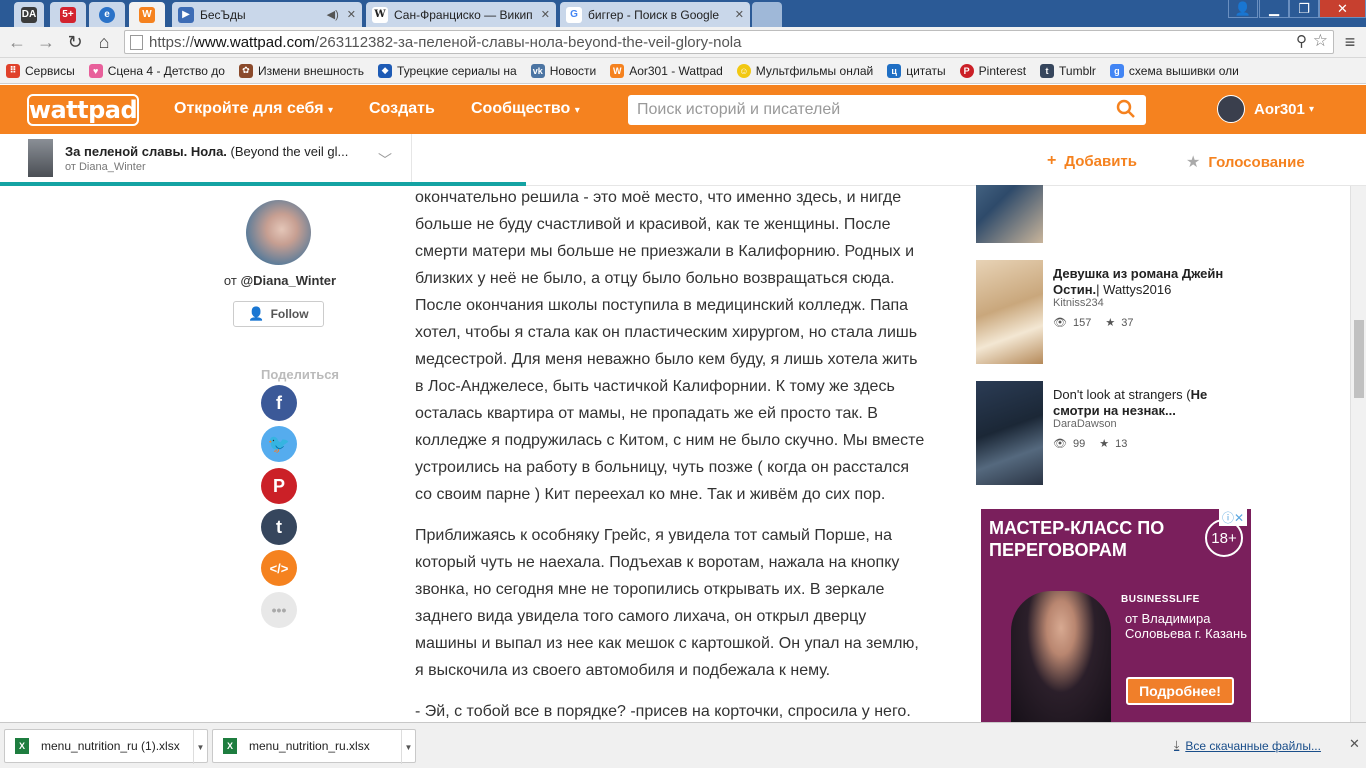 Image resolution: width=1366 pixels, height=768 pixels. I want to click on ad-close-icon: ⓘ✕, so click(1232, 517).